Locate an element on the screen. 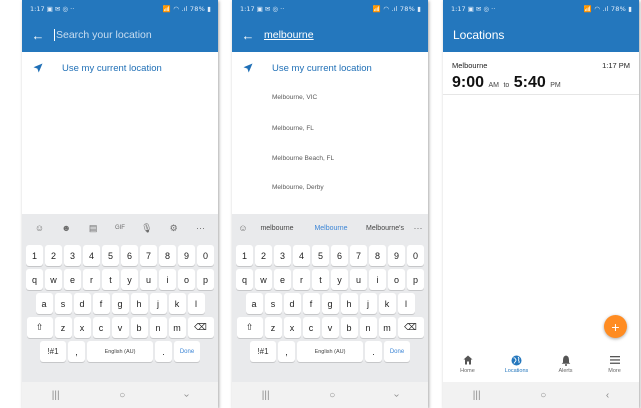  key: 6 is located at coordinates (129, 255).